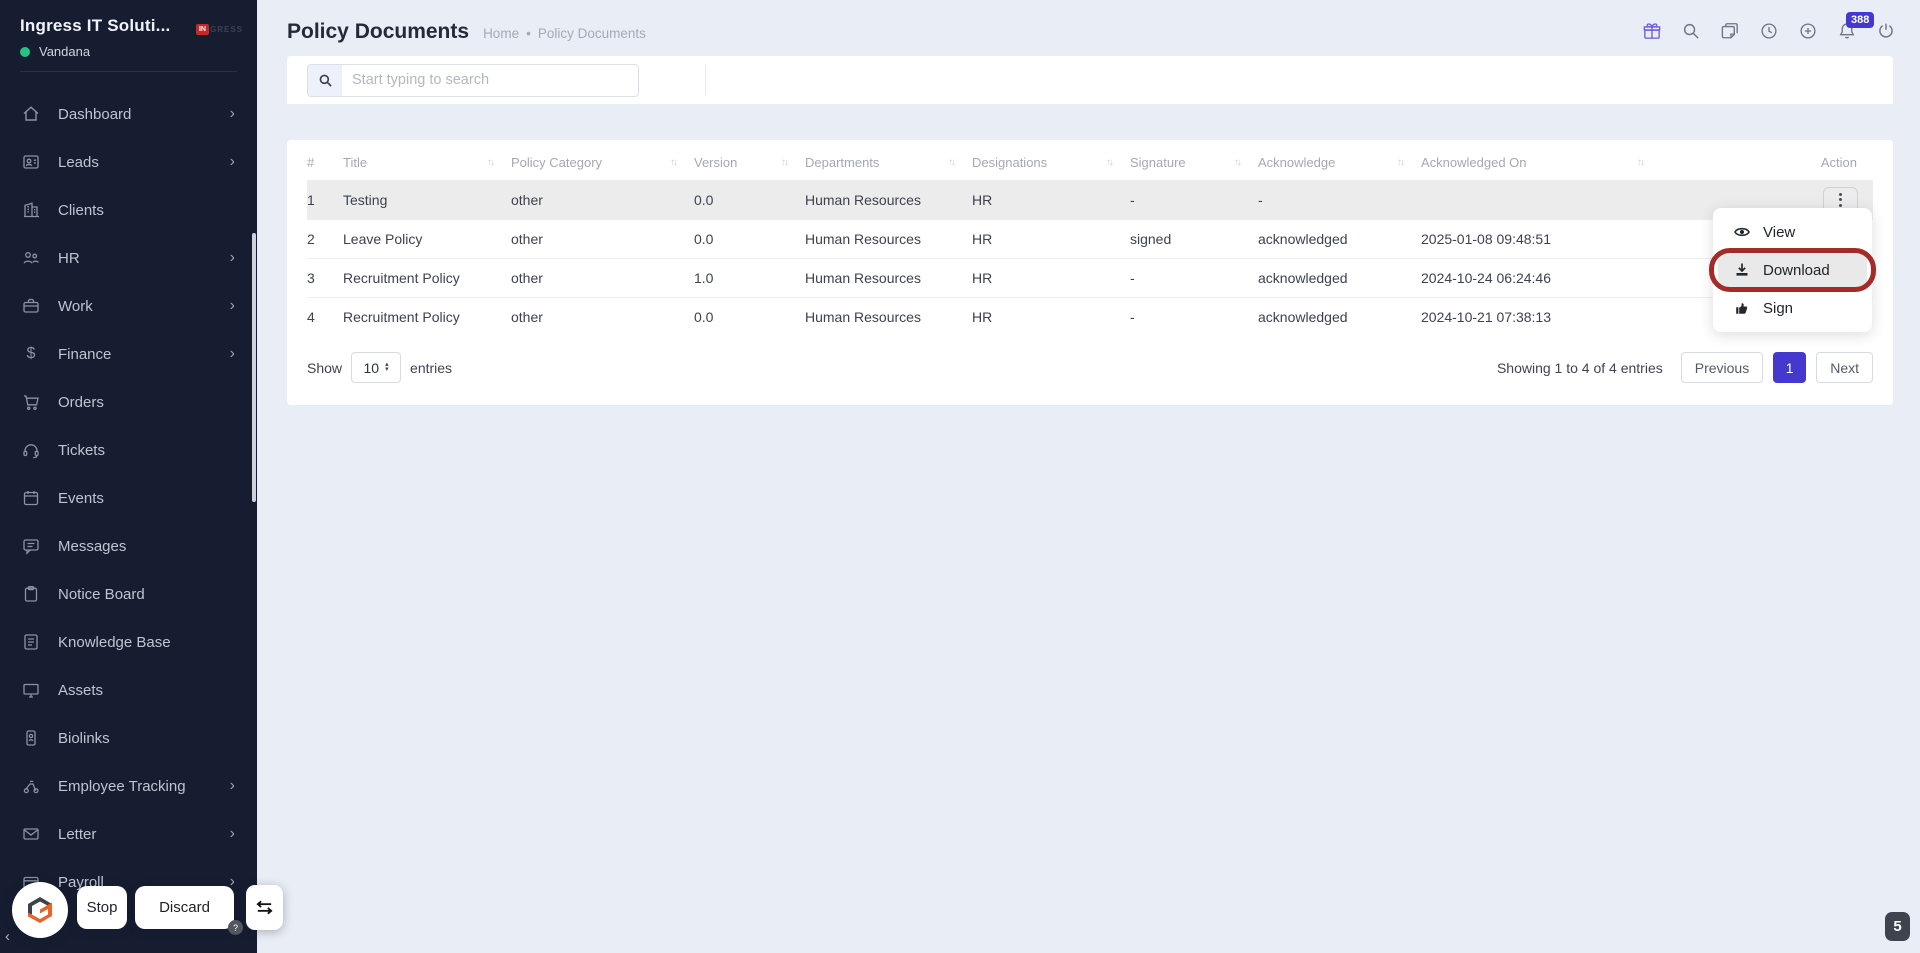  What do you see at coordinates (1541, 163) in the screenshot?
I see `col-acknowledged-on: Acknowledged On ↑↓` at bounding box center [1541, 163].